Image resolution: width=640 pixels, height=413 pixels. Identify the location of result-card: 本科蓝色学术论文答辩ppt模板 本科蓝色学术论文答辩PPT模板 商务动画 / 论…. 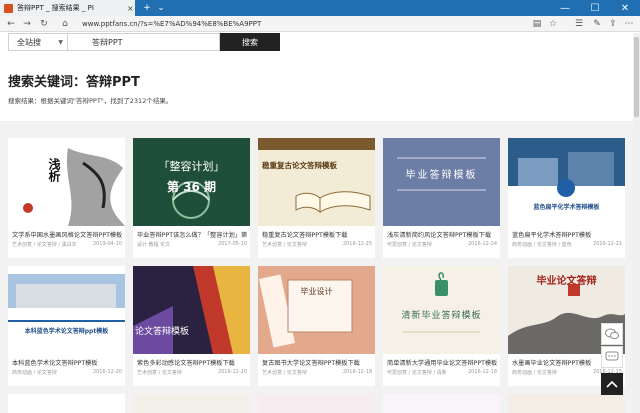
(66, 326).